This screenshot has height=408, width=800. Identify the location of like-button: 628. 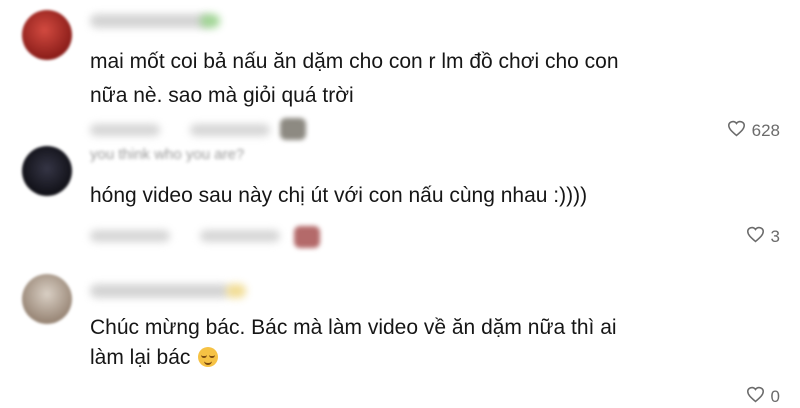
(753, 131).